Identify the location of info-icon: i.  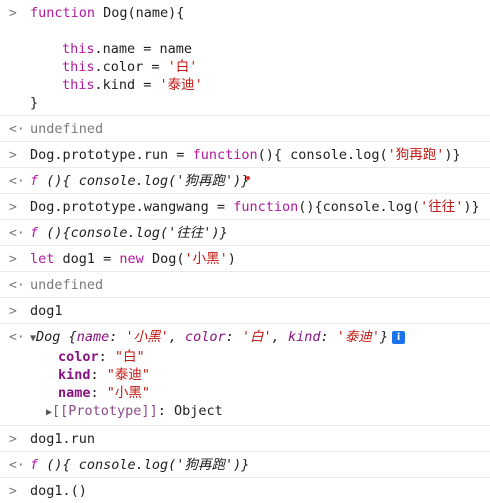
(399, 337).